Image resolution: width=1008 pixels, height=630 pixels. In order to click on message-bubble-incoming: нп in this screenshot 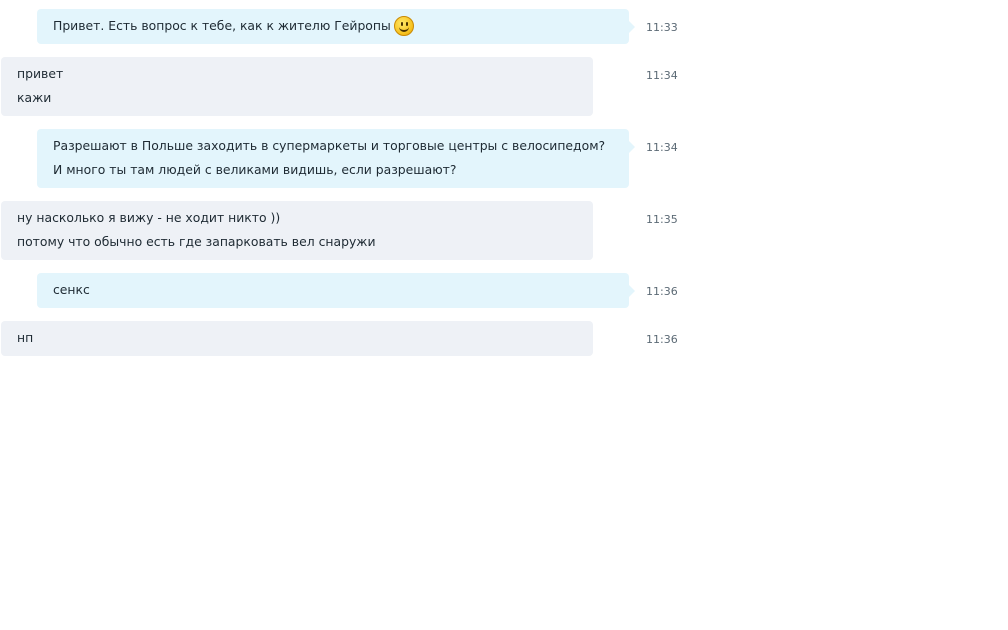, I will do `click(297, 338)`.